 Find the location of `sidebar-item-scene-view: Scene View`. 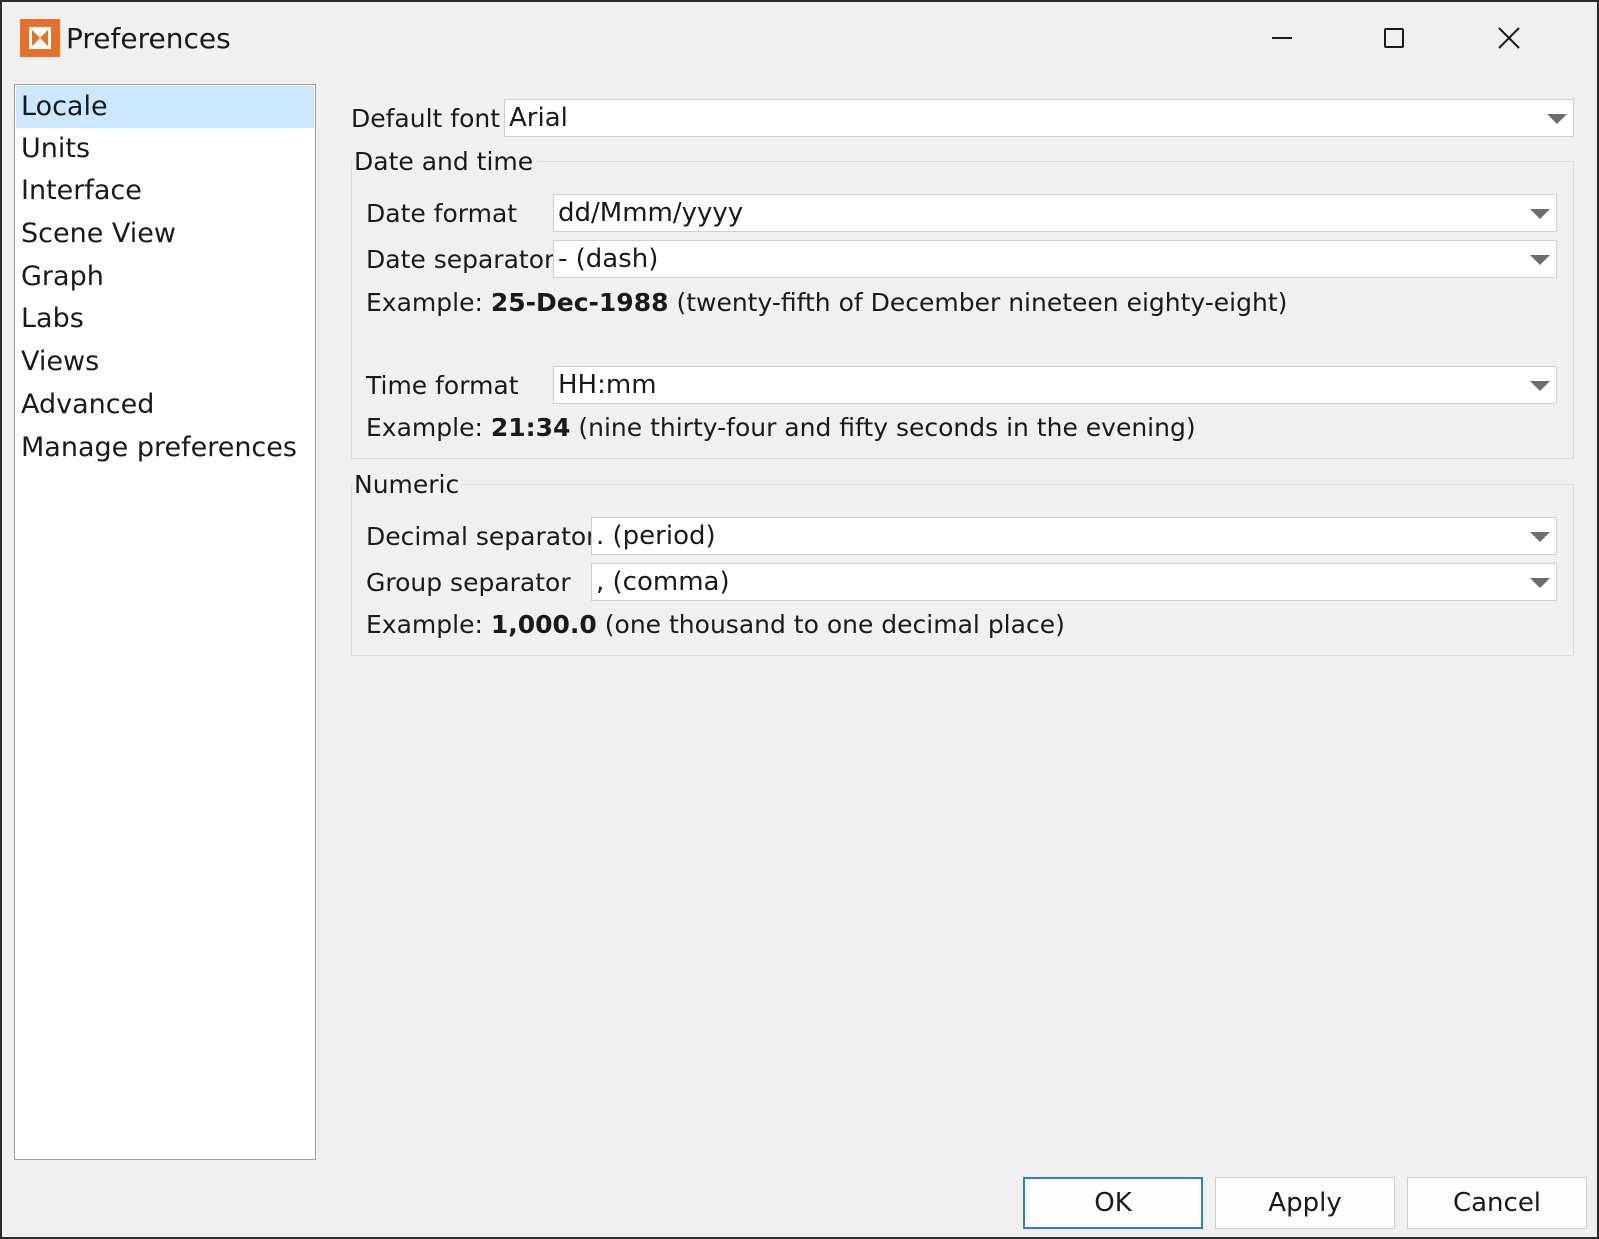

sidebar-item-scene-view: Scene View is located at coordinates (165, 234).